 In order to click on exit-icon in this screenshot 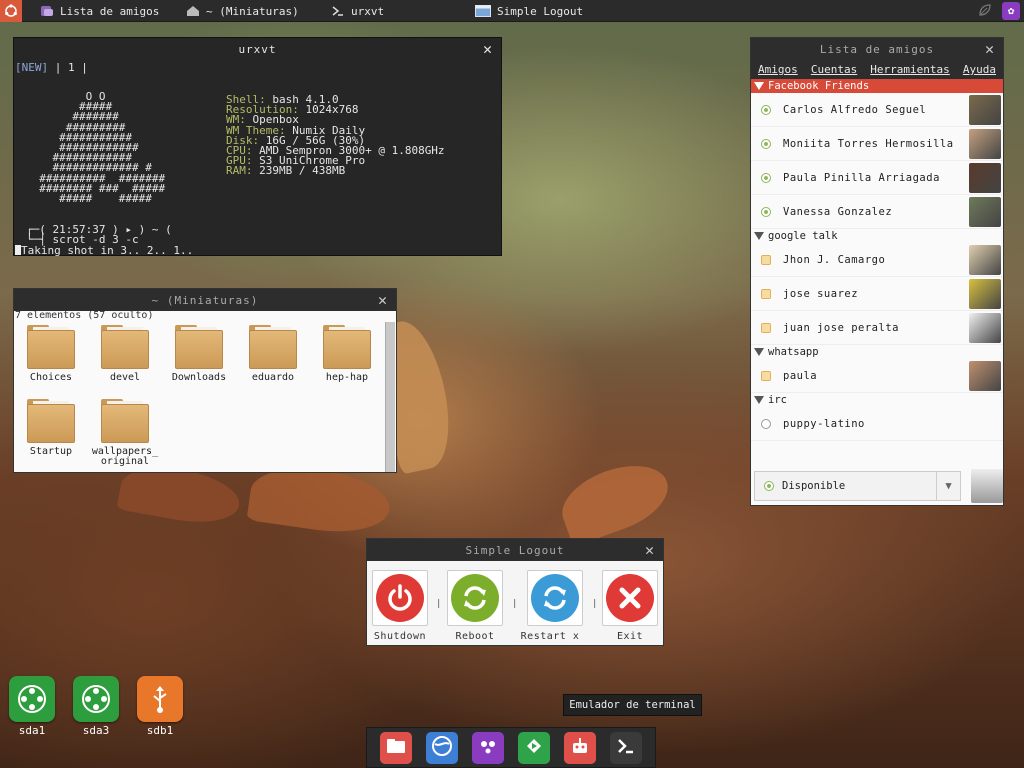, I will do `click(630, 598)`.